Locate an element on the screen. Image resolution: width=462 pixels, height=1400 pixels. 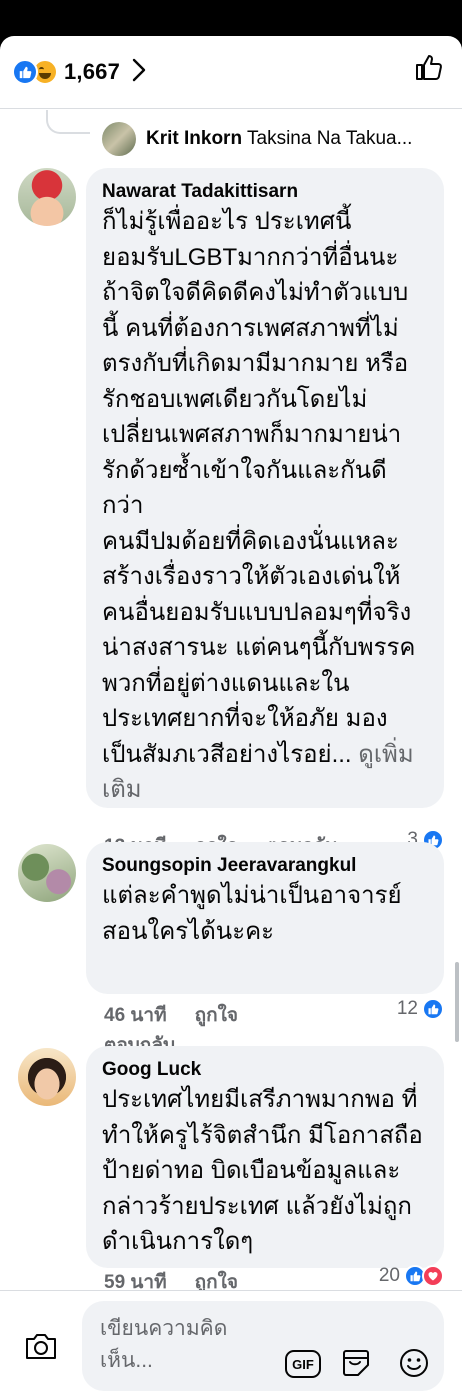
reaction-total: 1,667 is located at coordinates (92, 72).